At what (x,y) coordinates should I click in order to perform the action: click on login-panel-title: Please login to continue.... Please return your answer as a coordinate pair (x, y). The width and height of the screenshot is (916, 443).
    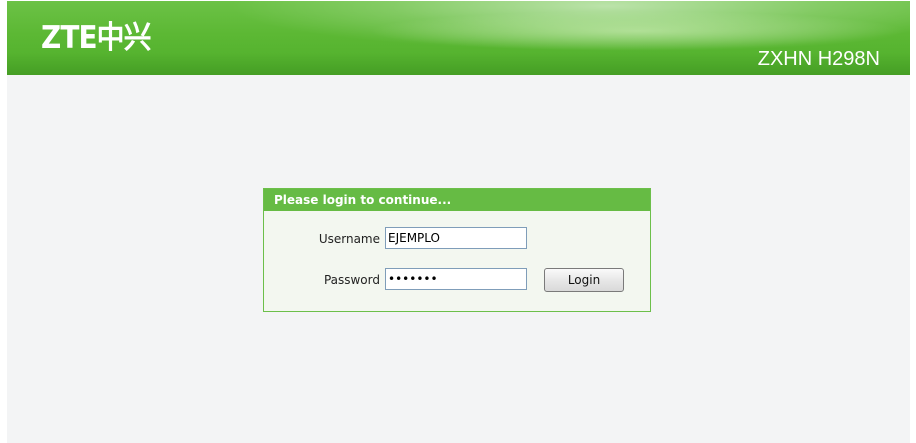
    Looking at the image, I should click on (457, 200).